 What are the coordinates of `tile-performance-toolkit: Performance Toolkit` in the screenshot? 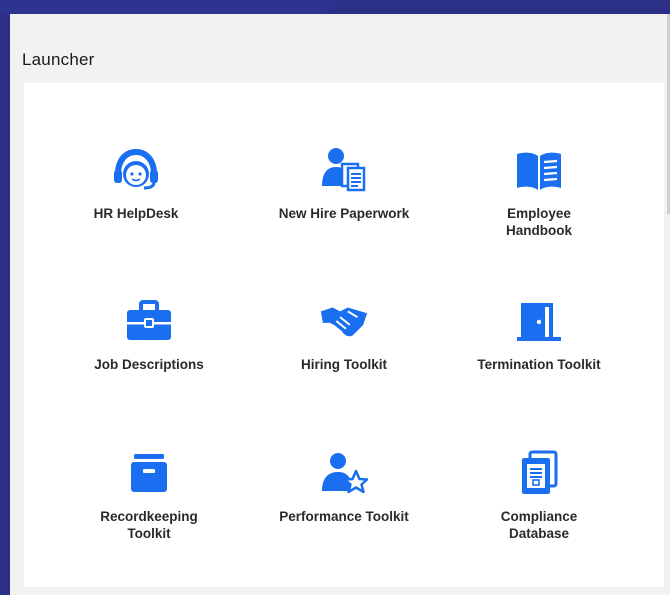 It's located at (344, 486).